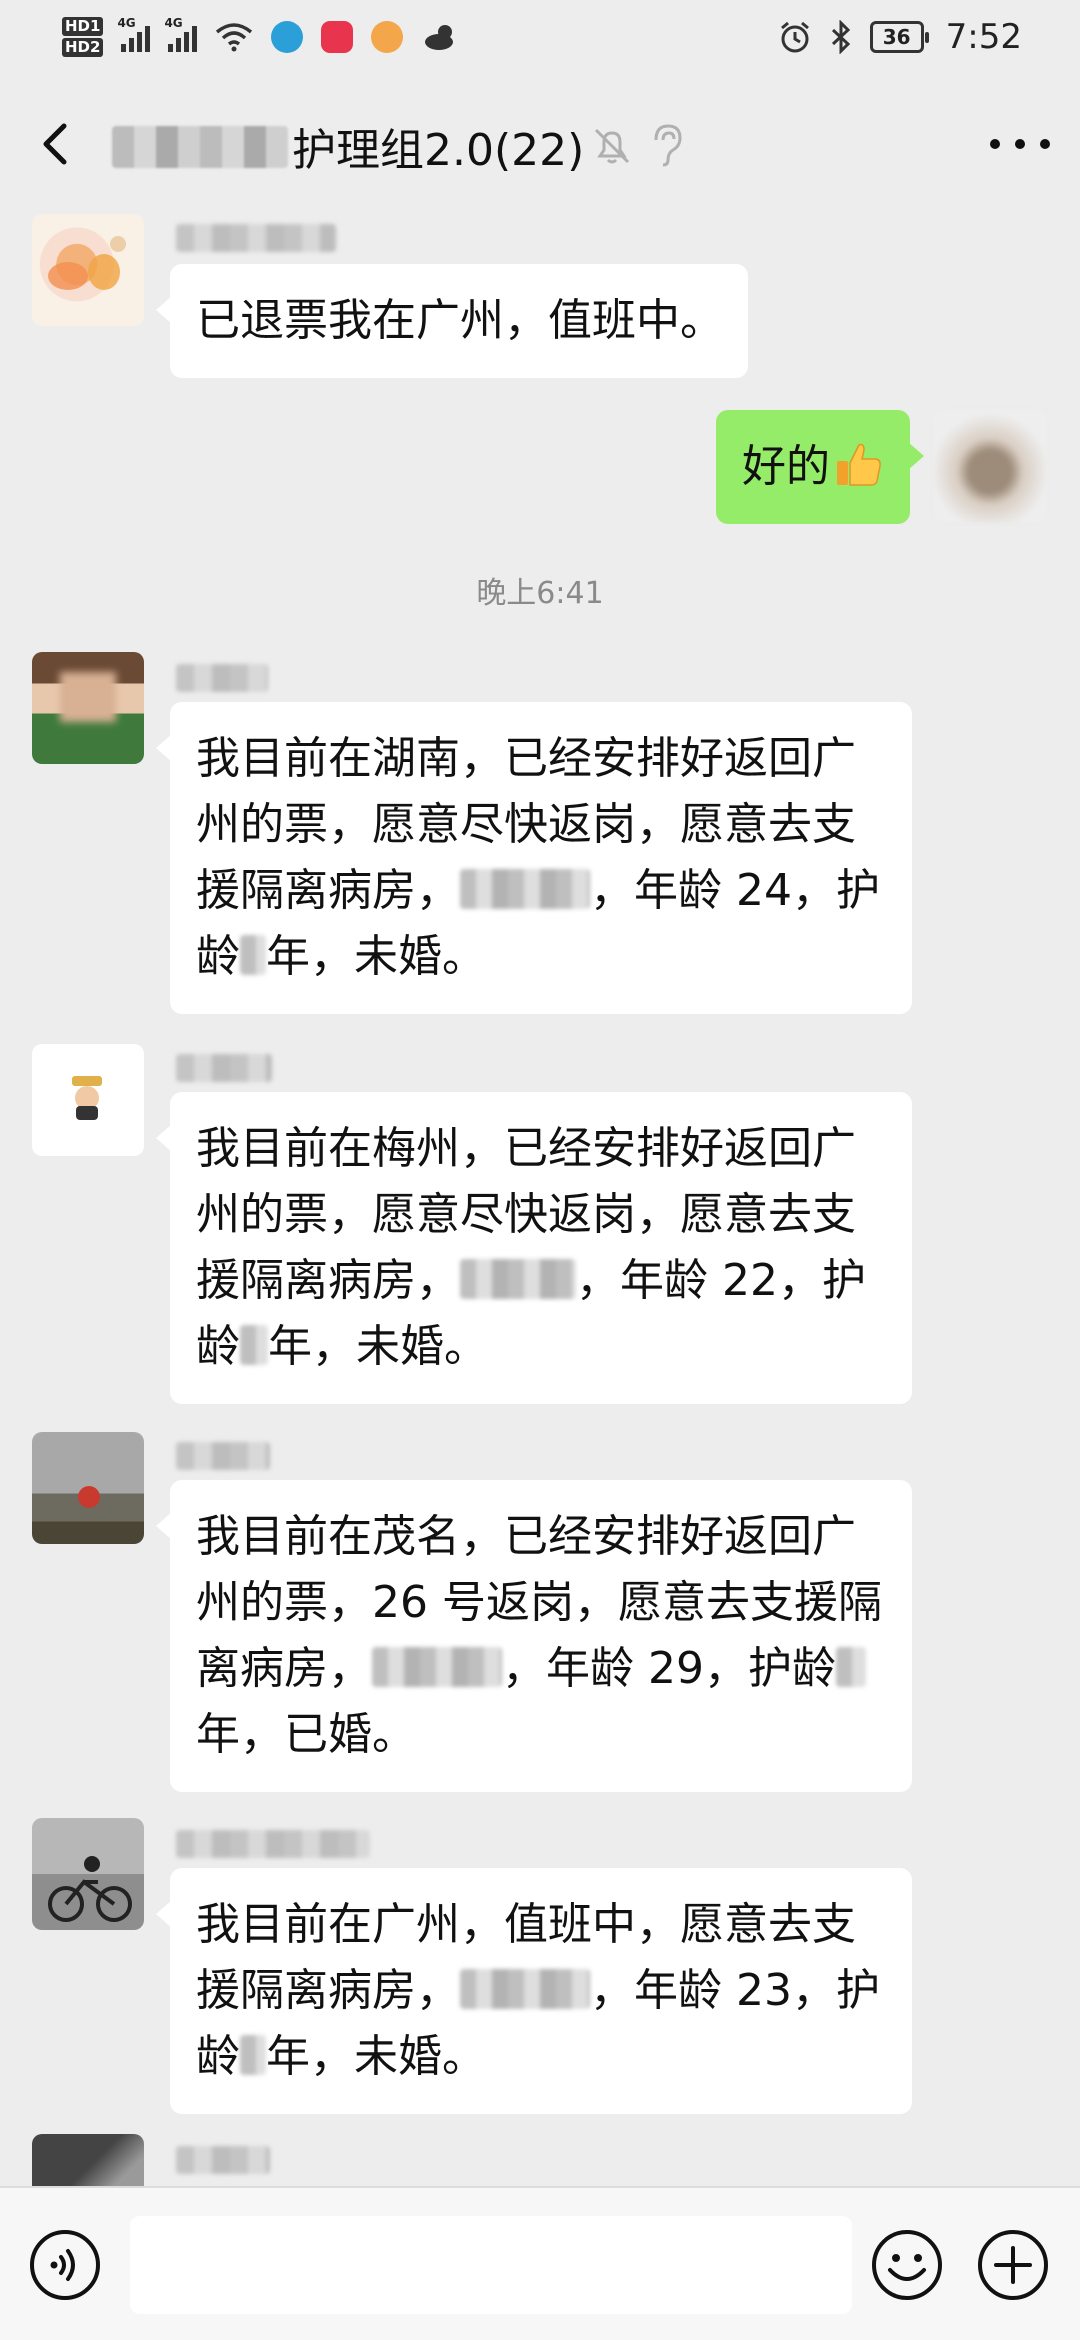 This screenshot has height=2340, width=1080. What do you see at coordinates (173, 23) in the screenshot?
I see `net2-label: 4G` at bounding box center [173, 23].